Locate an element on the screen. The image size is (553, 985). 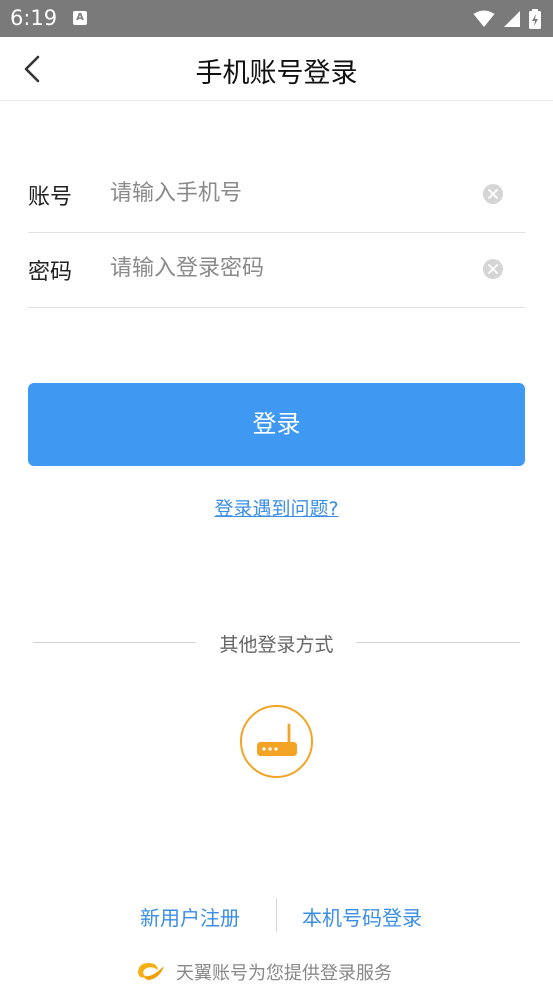
footer: 天翼账号为您提供登录服务 is located at coordinates (276, 971).